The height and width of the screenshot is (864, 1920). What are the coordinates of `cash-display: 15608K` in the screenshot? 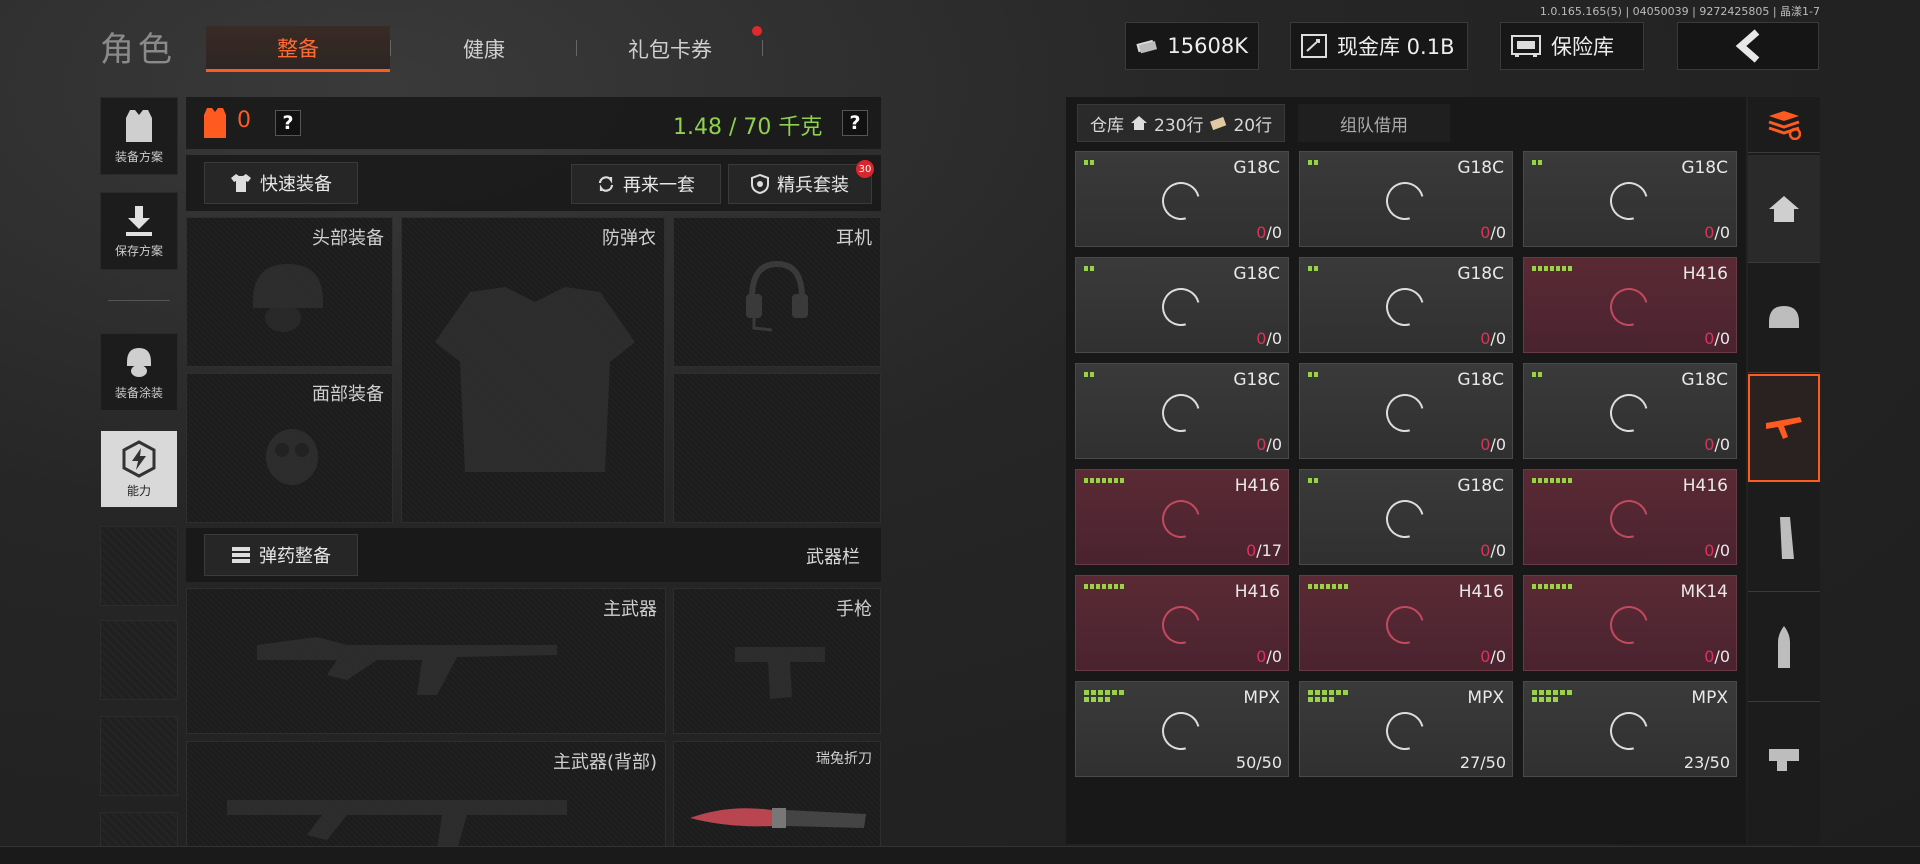 It's located at (1192, 46).